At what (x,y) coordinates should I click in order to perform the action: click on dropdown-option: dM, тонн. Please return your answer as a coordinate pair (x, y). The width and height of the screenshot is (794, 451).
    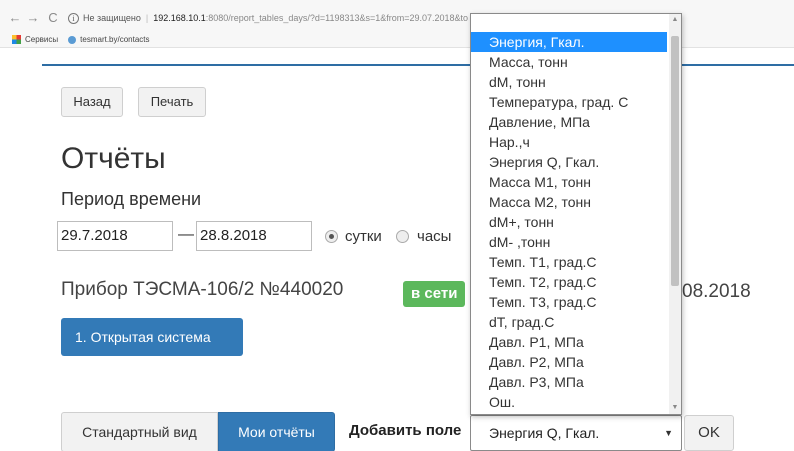
    Looking at the image, I should click on (569, 82).